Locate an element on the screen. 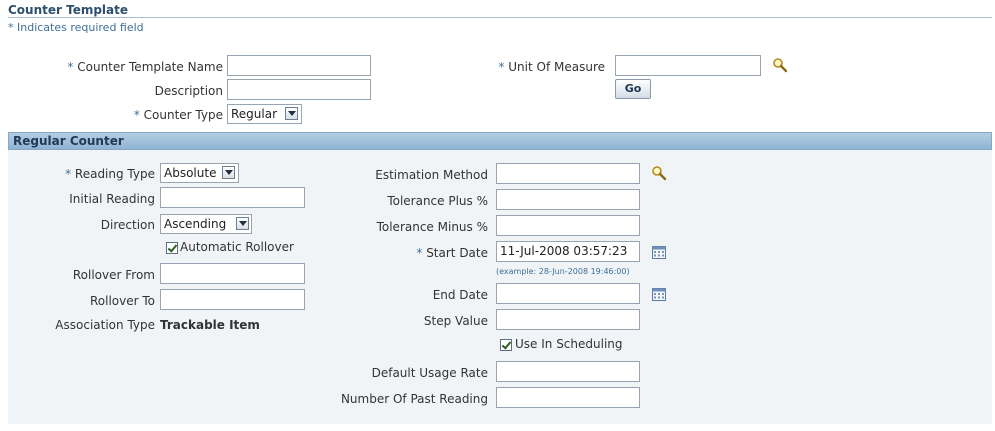 The image size is (995, 431). end-date-input is located at coordinates (568, 293).